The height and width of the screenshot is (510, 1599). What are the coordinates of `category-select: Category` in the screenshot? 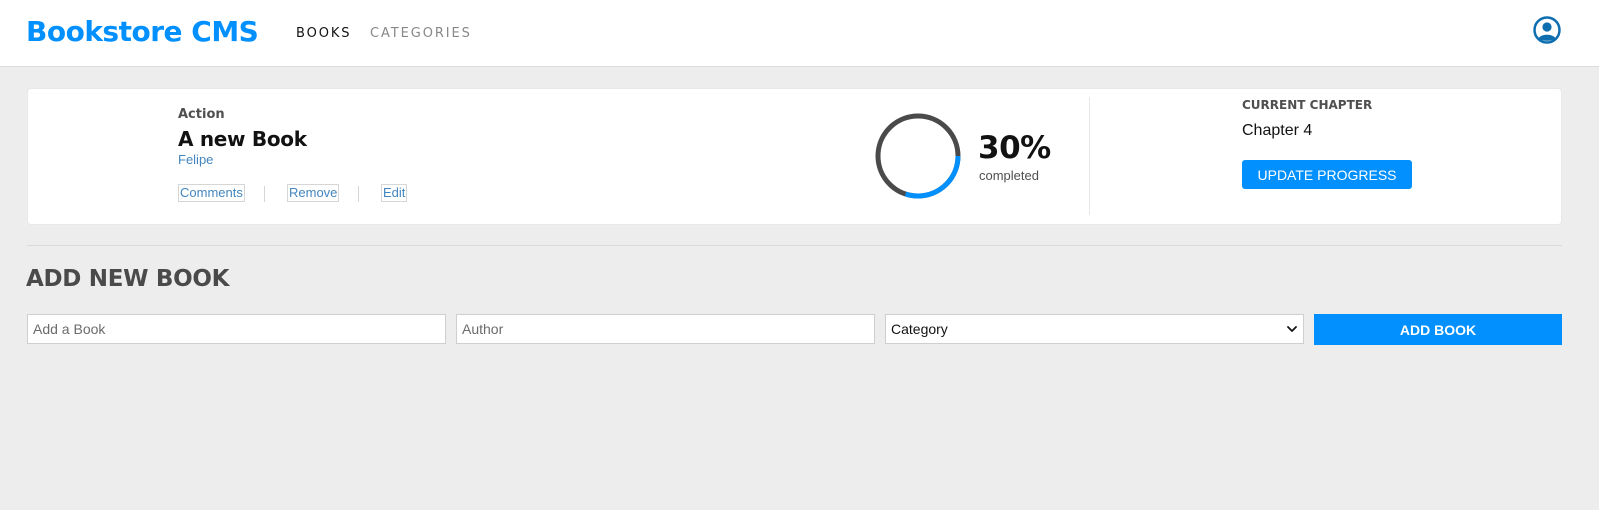 It's located at (1094, 329).